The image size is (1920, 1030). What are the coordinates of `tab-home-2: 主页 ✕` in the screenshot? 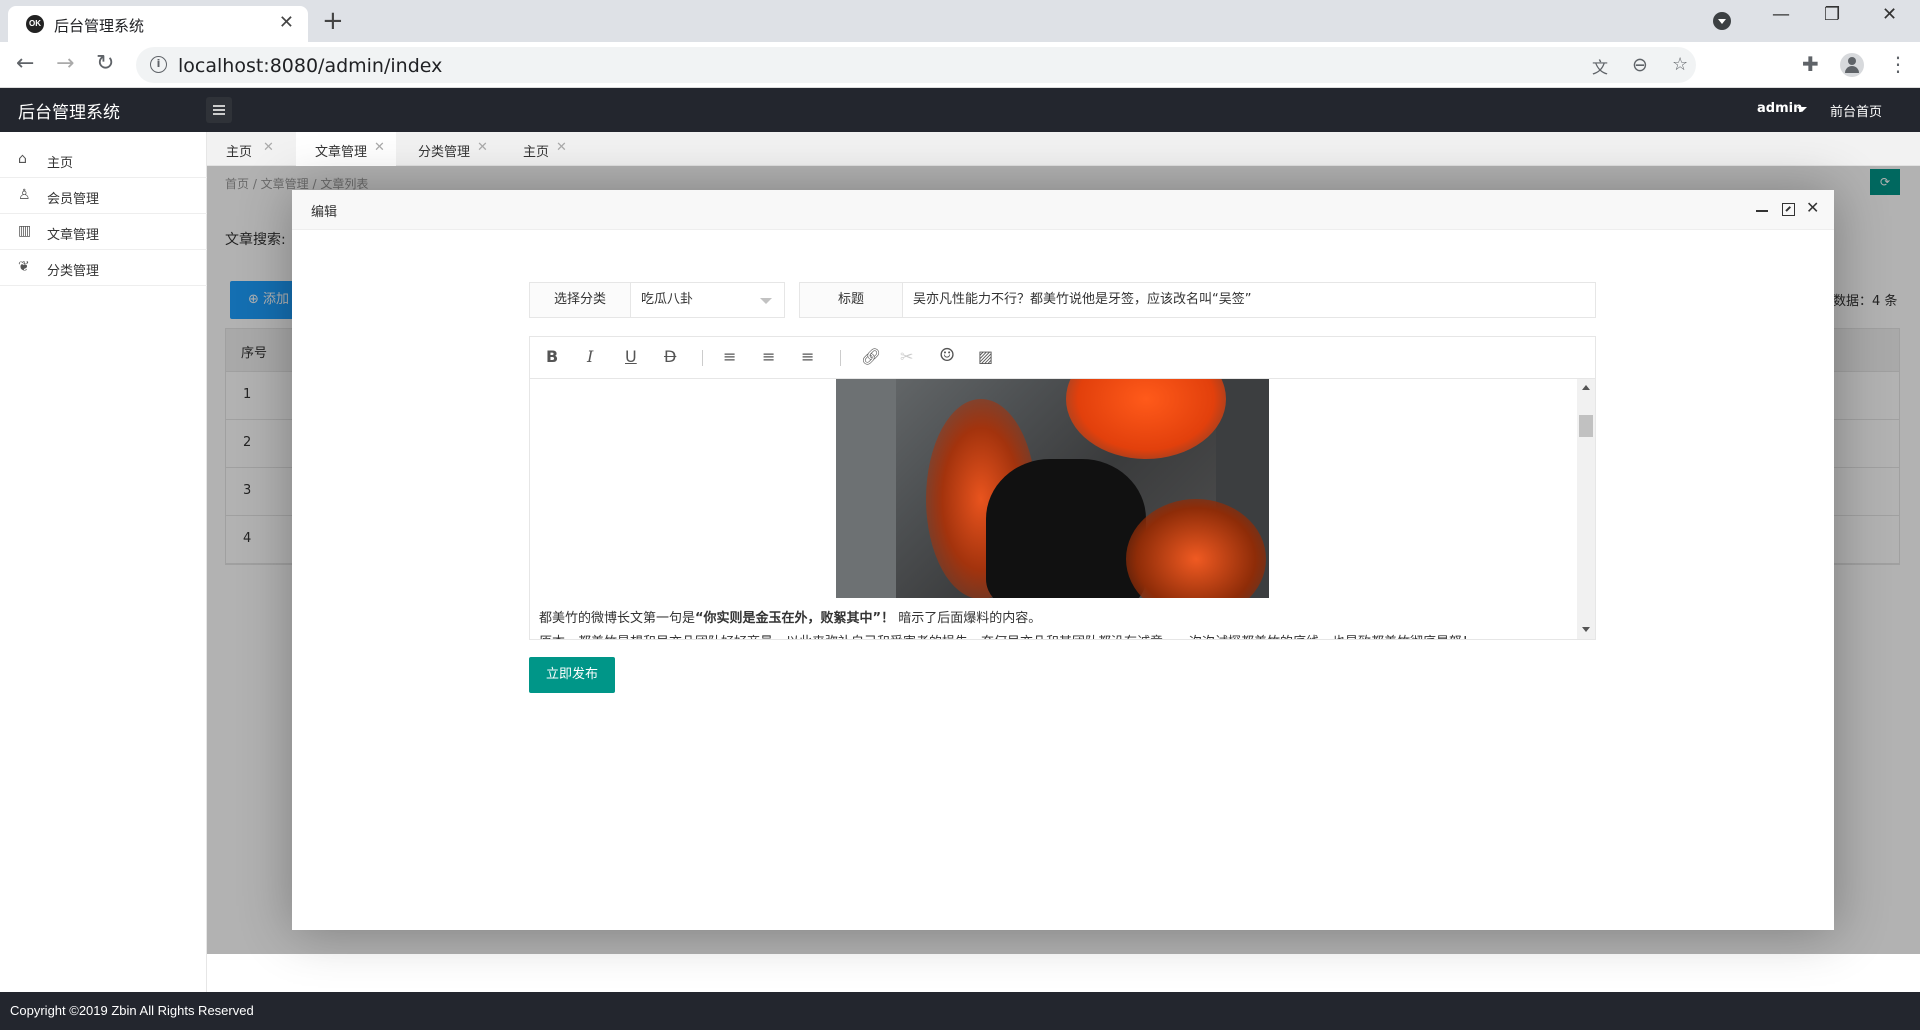 It's located at (547, 149).